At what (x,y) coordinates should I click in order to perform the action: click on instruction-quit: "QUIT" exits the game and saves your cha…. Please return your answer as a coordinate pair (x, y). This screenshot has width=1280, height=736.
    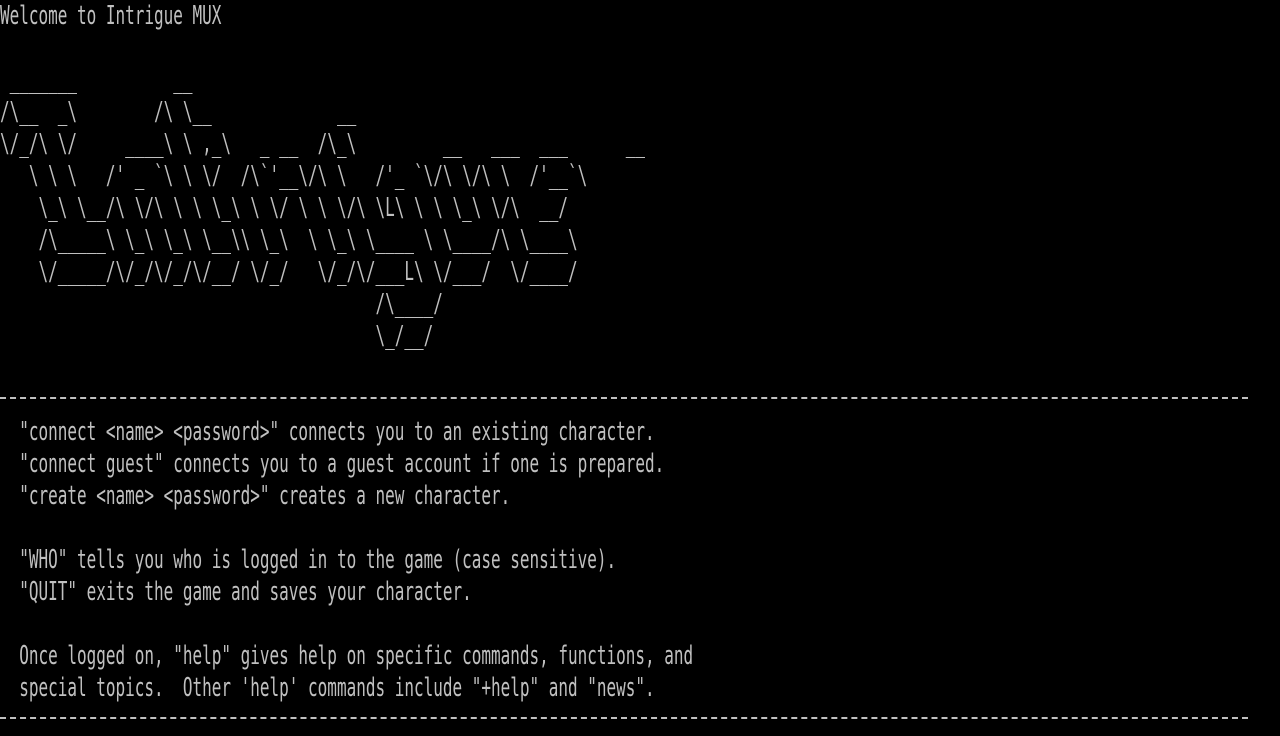
    Looking at the image, I should click on (236, 592).